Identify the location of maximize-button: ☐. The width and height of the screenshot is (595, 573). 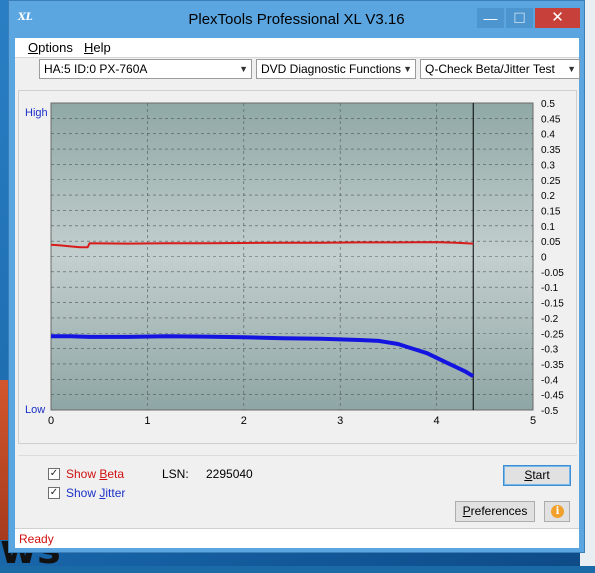
(519, 18).